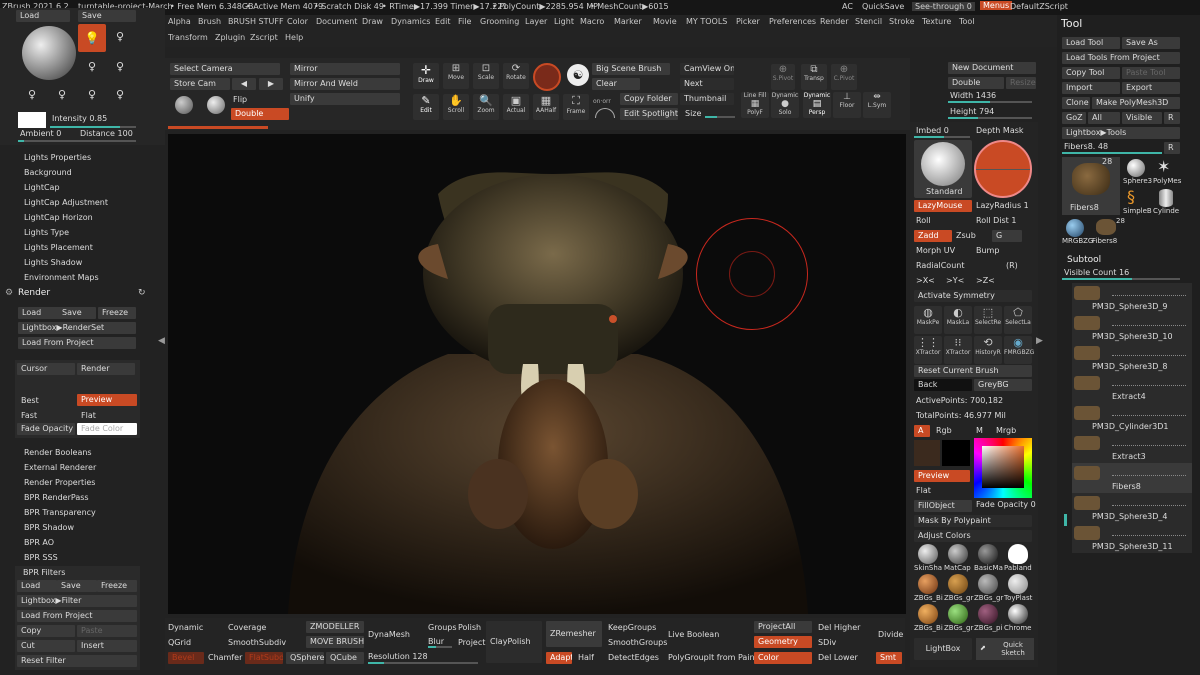  What do you see at coordinates (707, 84) in the screenshot?
I see `next-button: Next` at bounding box center [707, 84].